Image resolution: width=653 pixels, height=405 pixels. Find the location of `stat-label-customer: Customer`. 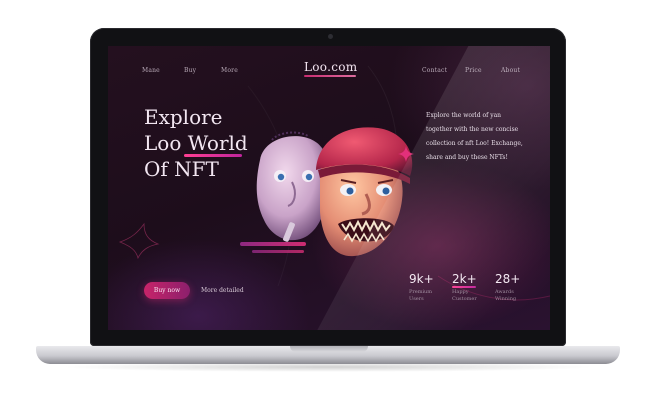

stat-label-customer: Customer is located at coordinates (464, 299).